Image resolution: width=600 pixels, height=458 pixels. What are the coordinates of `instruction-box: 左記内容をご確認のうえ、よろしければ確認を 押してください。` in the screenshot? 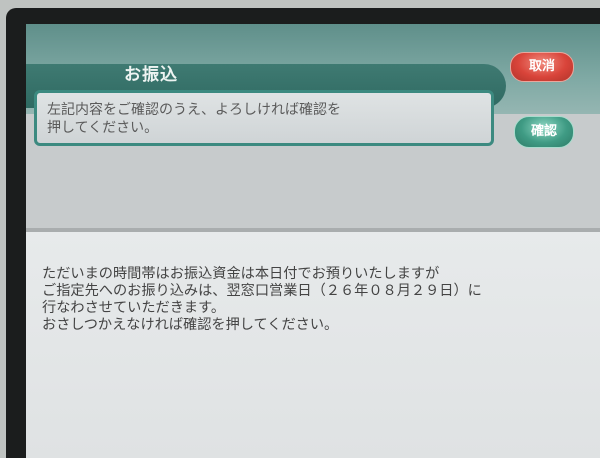 It's located at (264, 118).